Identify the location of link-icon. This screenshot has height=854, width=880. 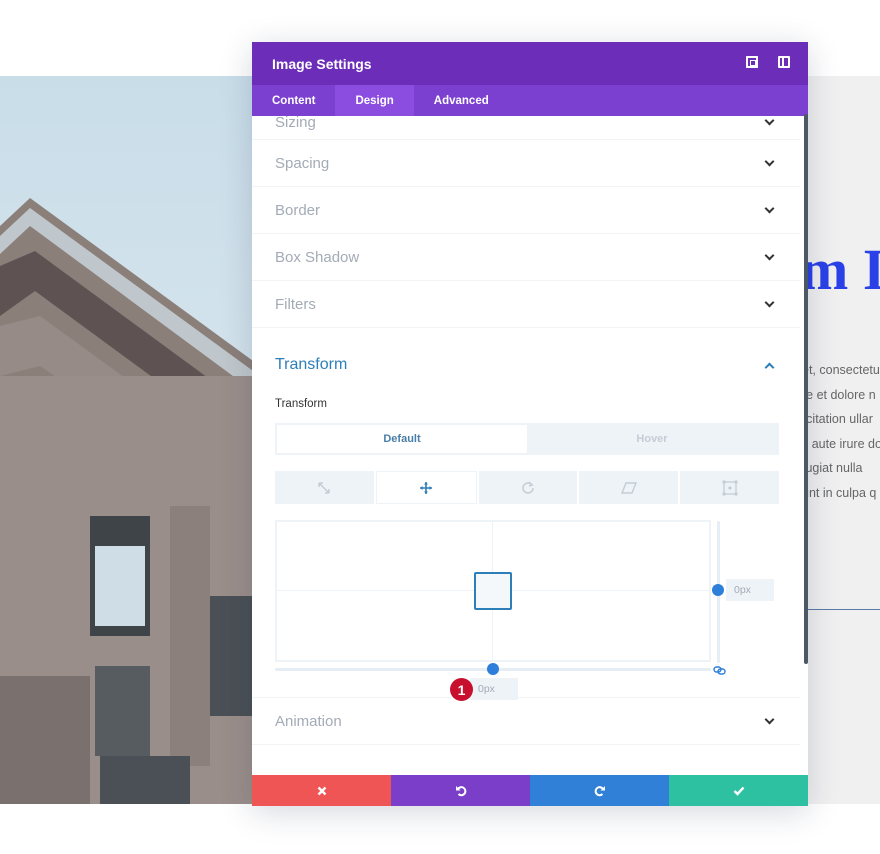
(719, 670).